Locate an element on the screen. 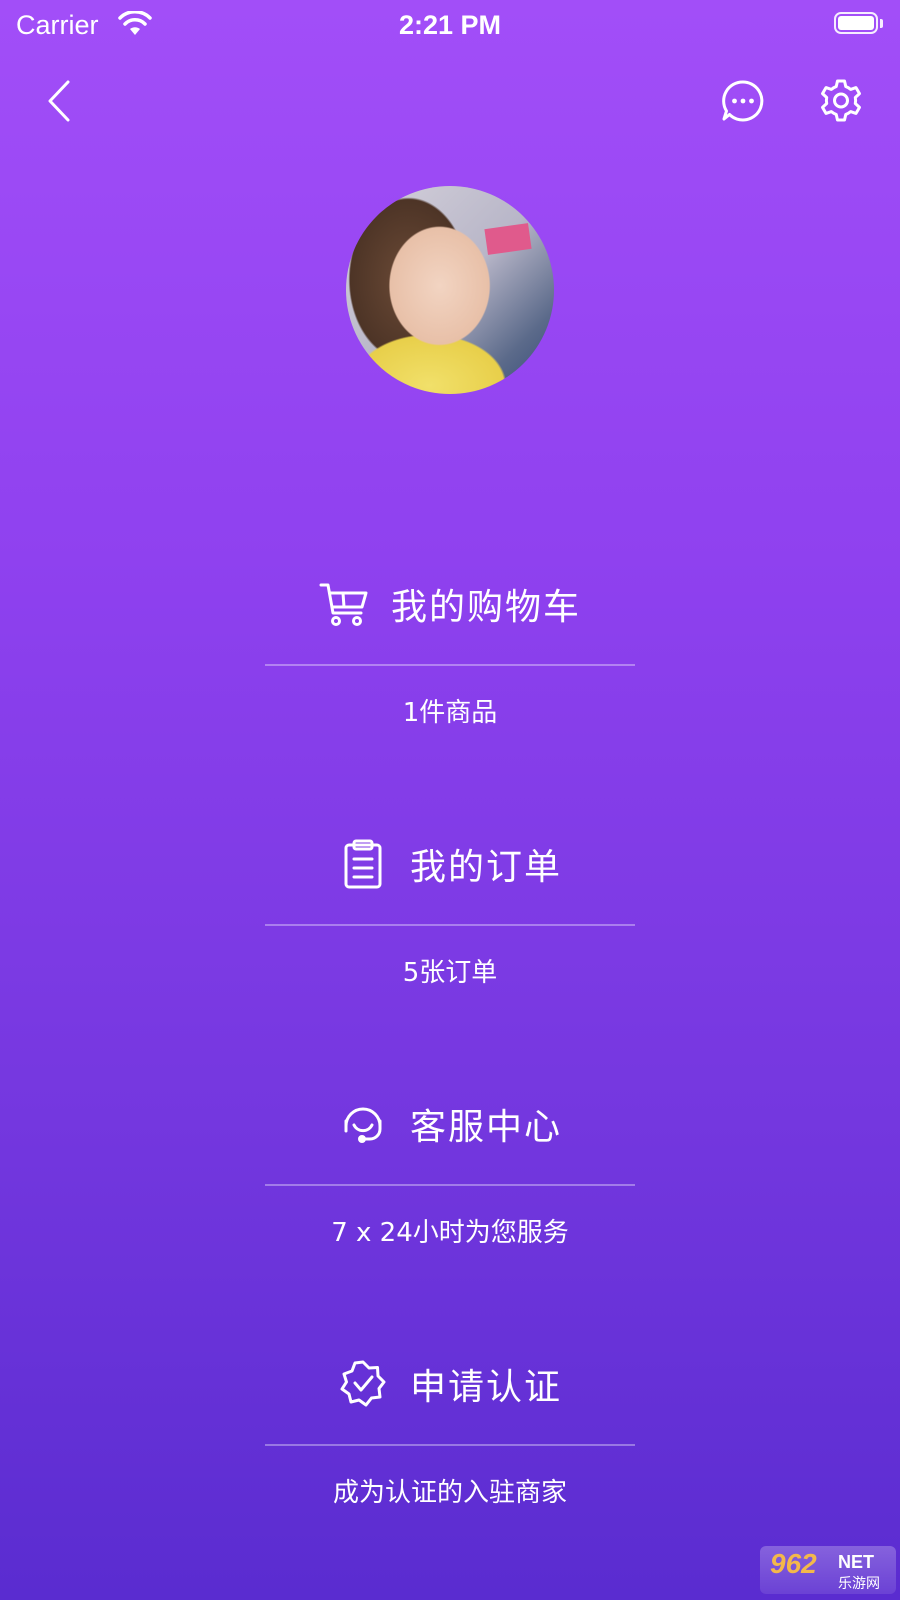 Image resolution: width=900 pixels, height=1600 pixels. battery-icon is located at coordinates (859, 24).